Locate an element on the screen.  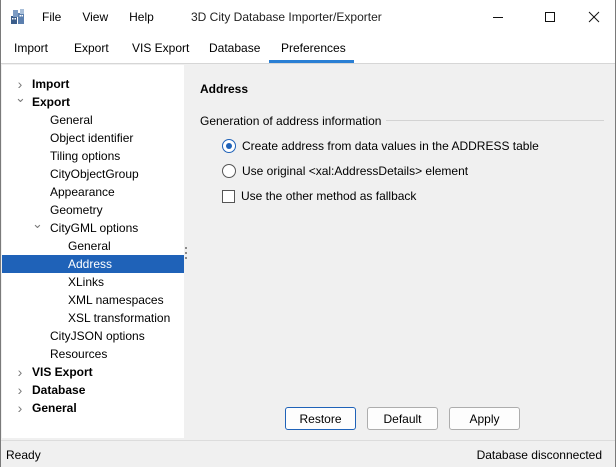
tree-item-geometry: Geometry is located at coordinates (93, 210).